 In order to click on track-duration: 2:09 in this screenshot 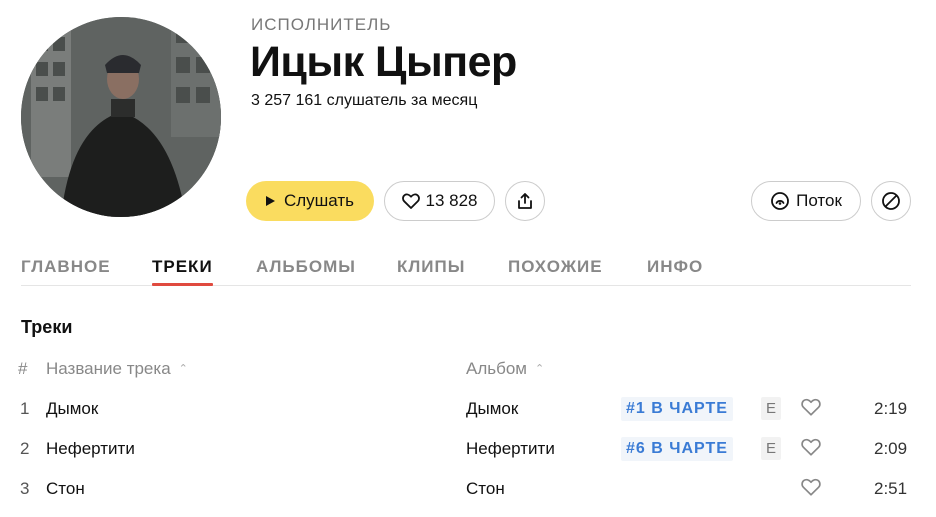, I will do `click(891, 448)`.